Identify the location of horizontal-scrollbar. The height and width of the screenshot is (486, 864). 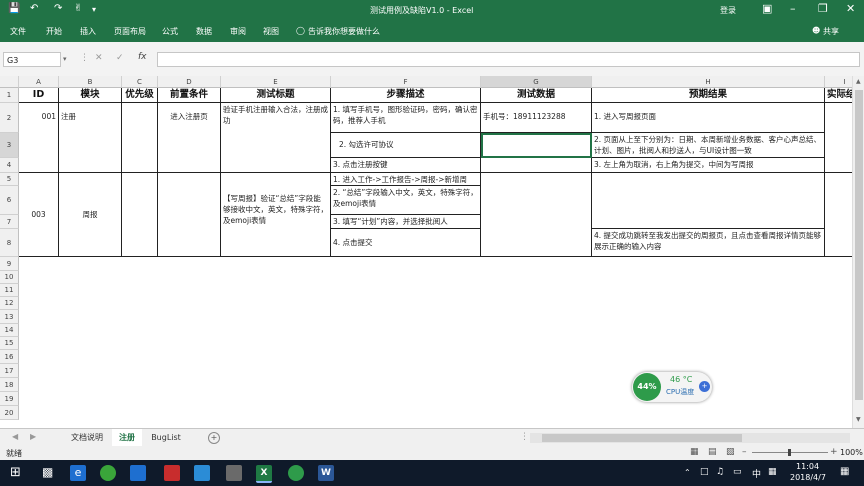
(690, 438).